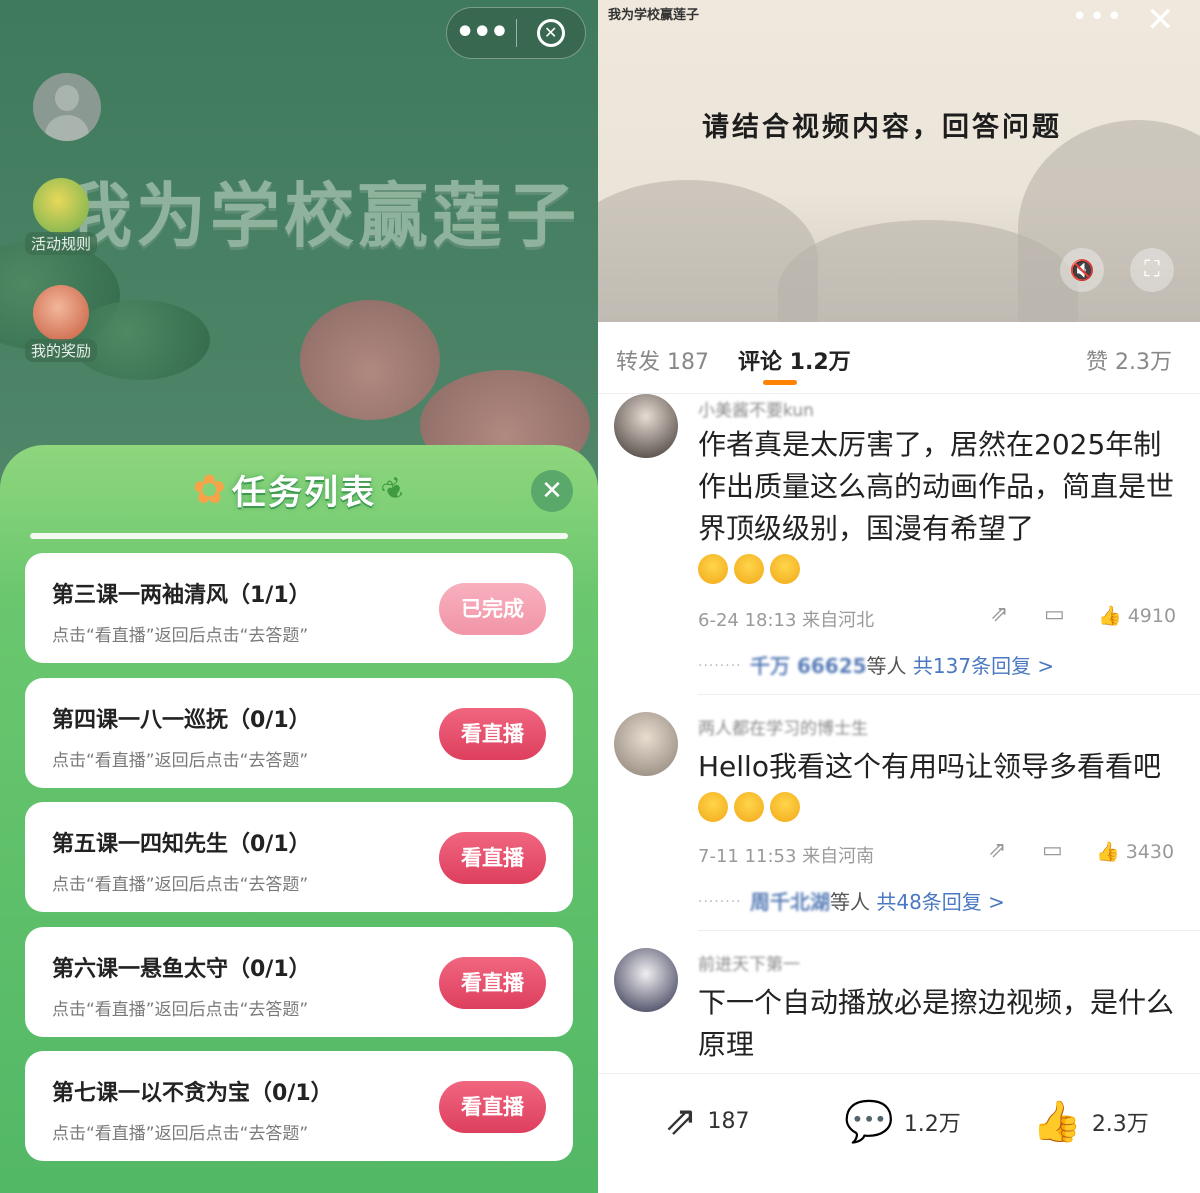 The width and height of the screenshot is (1200, 1193). Describe the element at coordinates (61, 206) in the screenshot. I see `notebook-icon` at that location.